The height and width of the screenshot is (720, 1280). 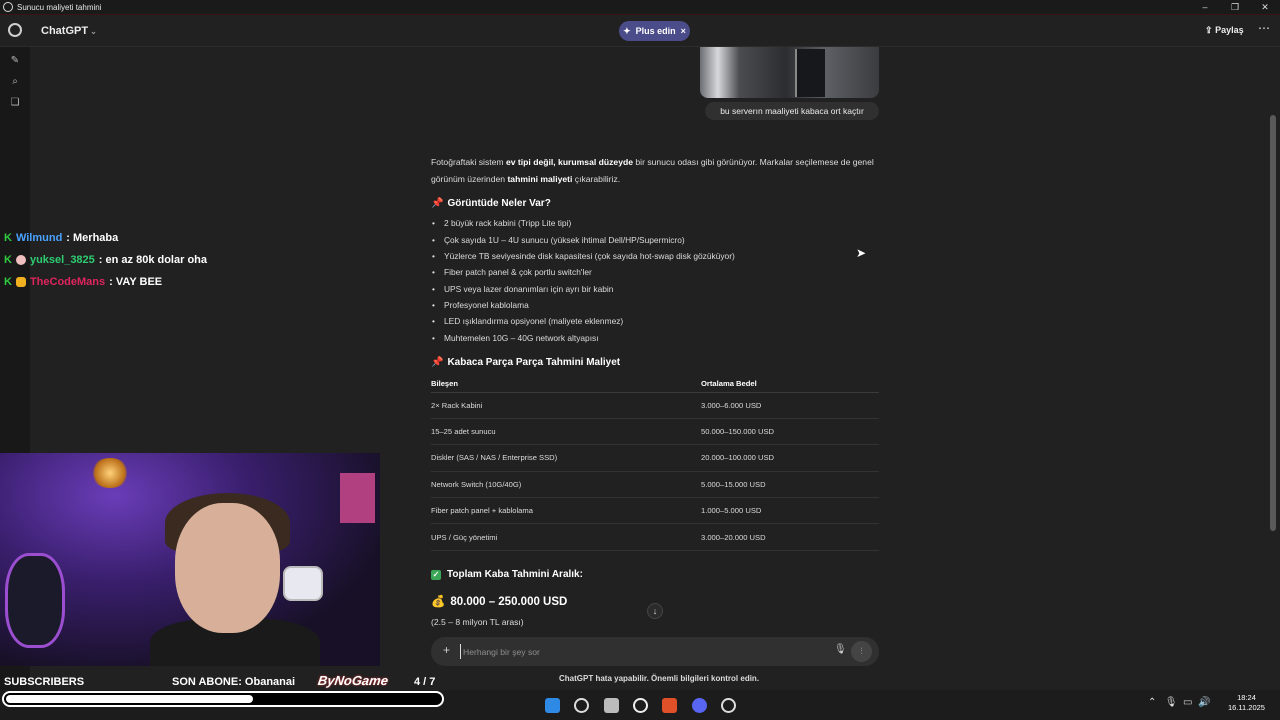 What do you see at coordinates (1235, 7) in the screenshot?
I see `maximize-button: ❐` at bounding box center [1235, 7].